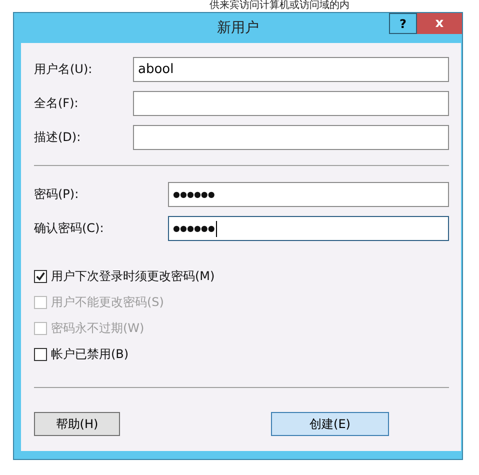 Image resolution: width=479 pixels, height=475 pixels. Describe the element at coordinates (77, 424) in the screenshot. I see `dialog-button: 帮助(H)` at that location.